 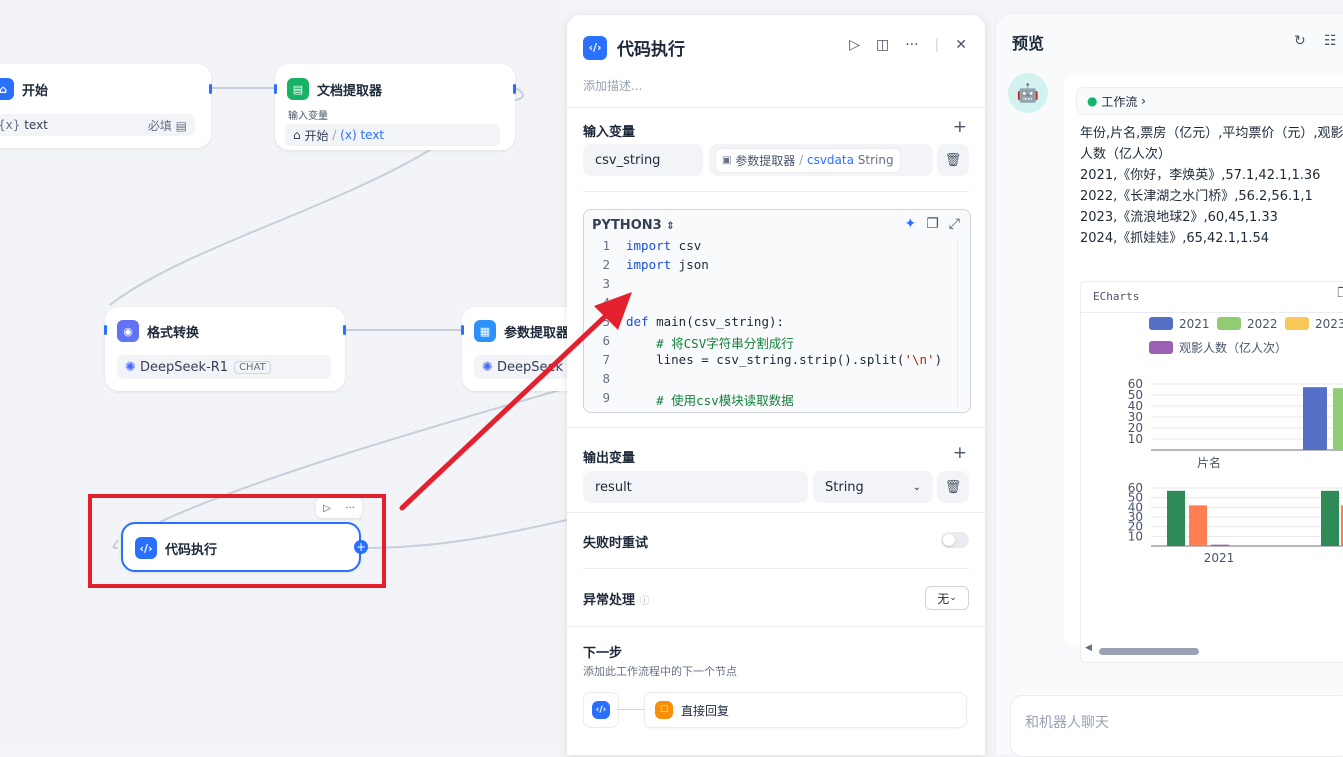 What do you see at coordinates (705, 323) in the screenshot?
I see `code-text: def main(csv_string):` at bounding box center [705, 323].